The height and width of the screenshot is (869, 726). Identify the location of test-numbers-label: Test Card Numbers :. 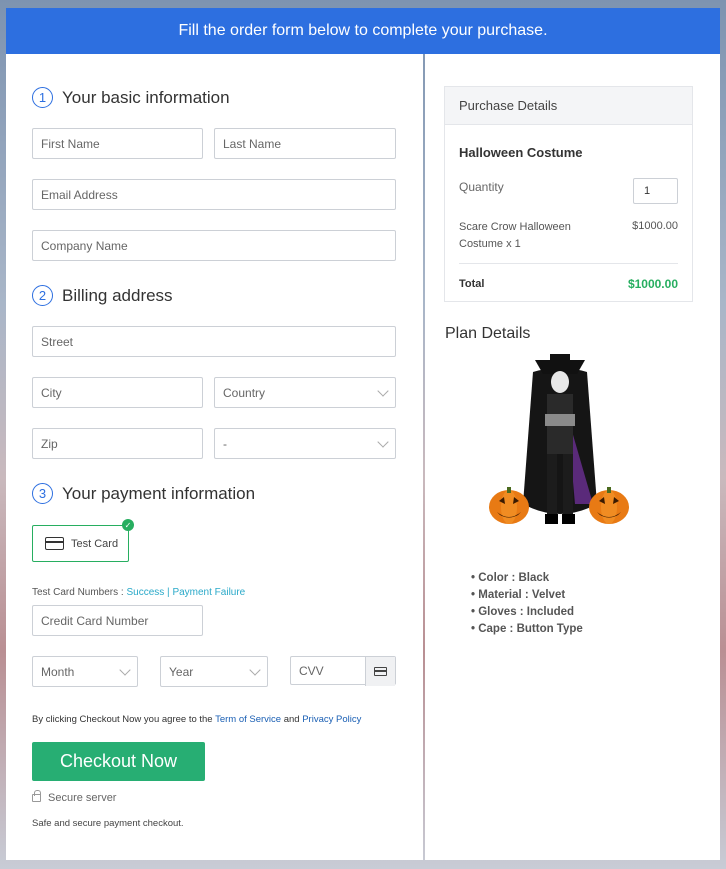
(79, 592).